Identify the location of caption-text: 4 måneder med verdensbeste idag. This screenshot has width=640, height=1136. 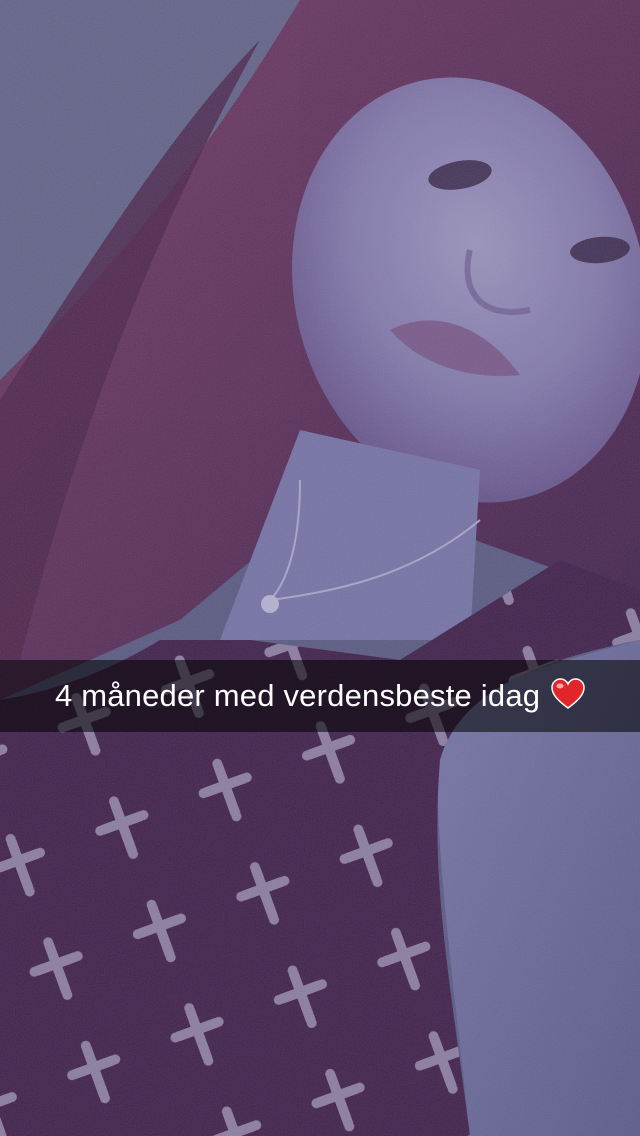
(297, 695).